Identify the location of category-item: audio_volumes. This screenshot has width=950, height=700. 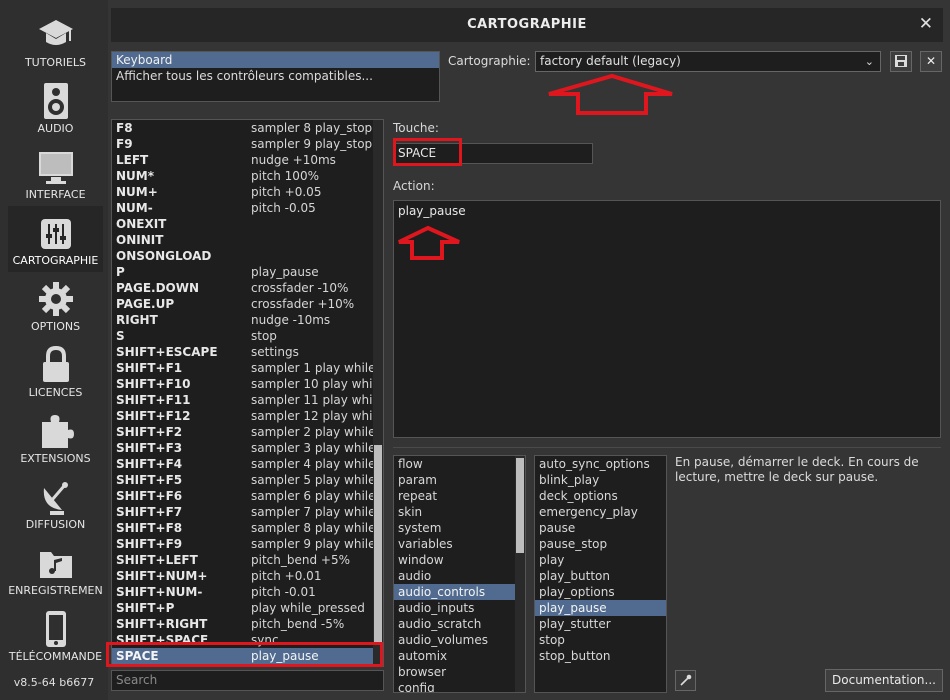
(459, 640).